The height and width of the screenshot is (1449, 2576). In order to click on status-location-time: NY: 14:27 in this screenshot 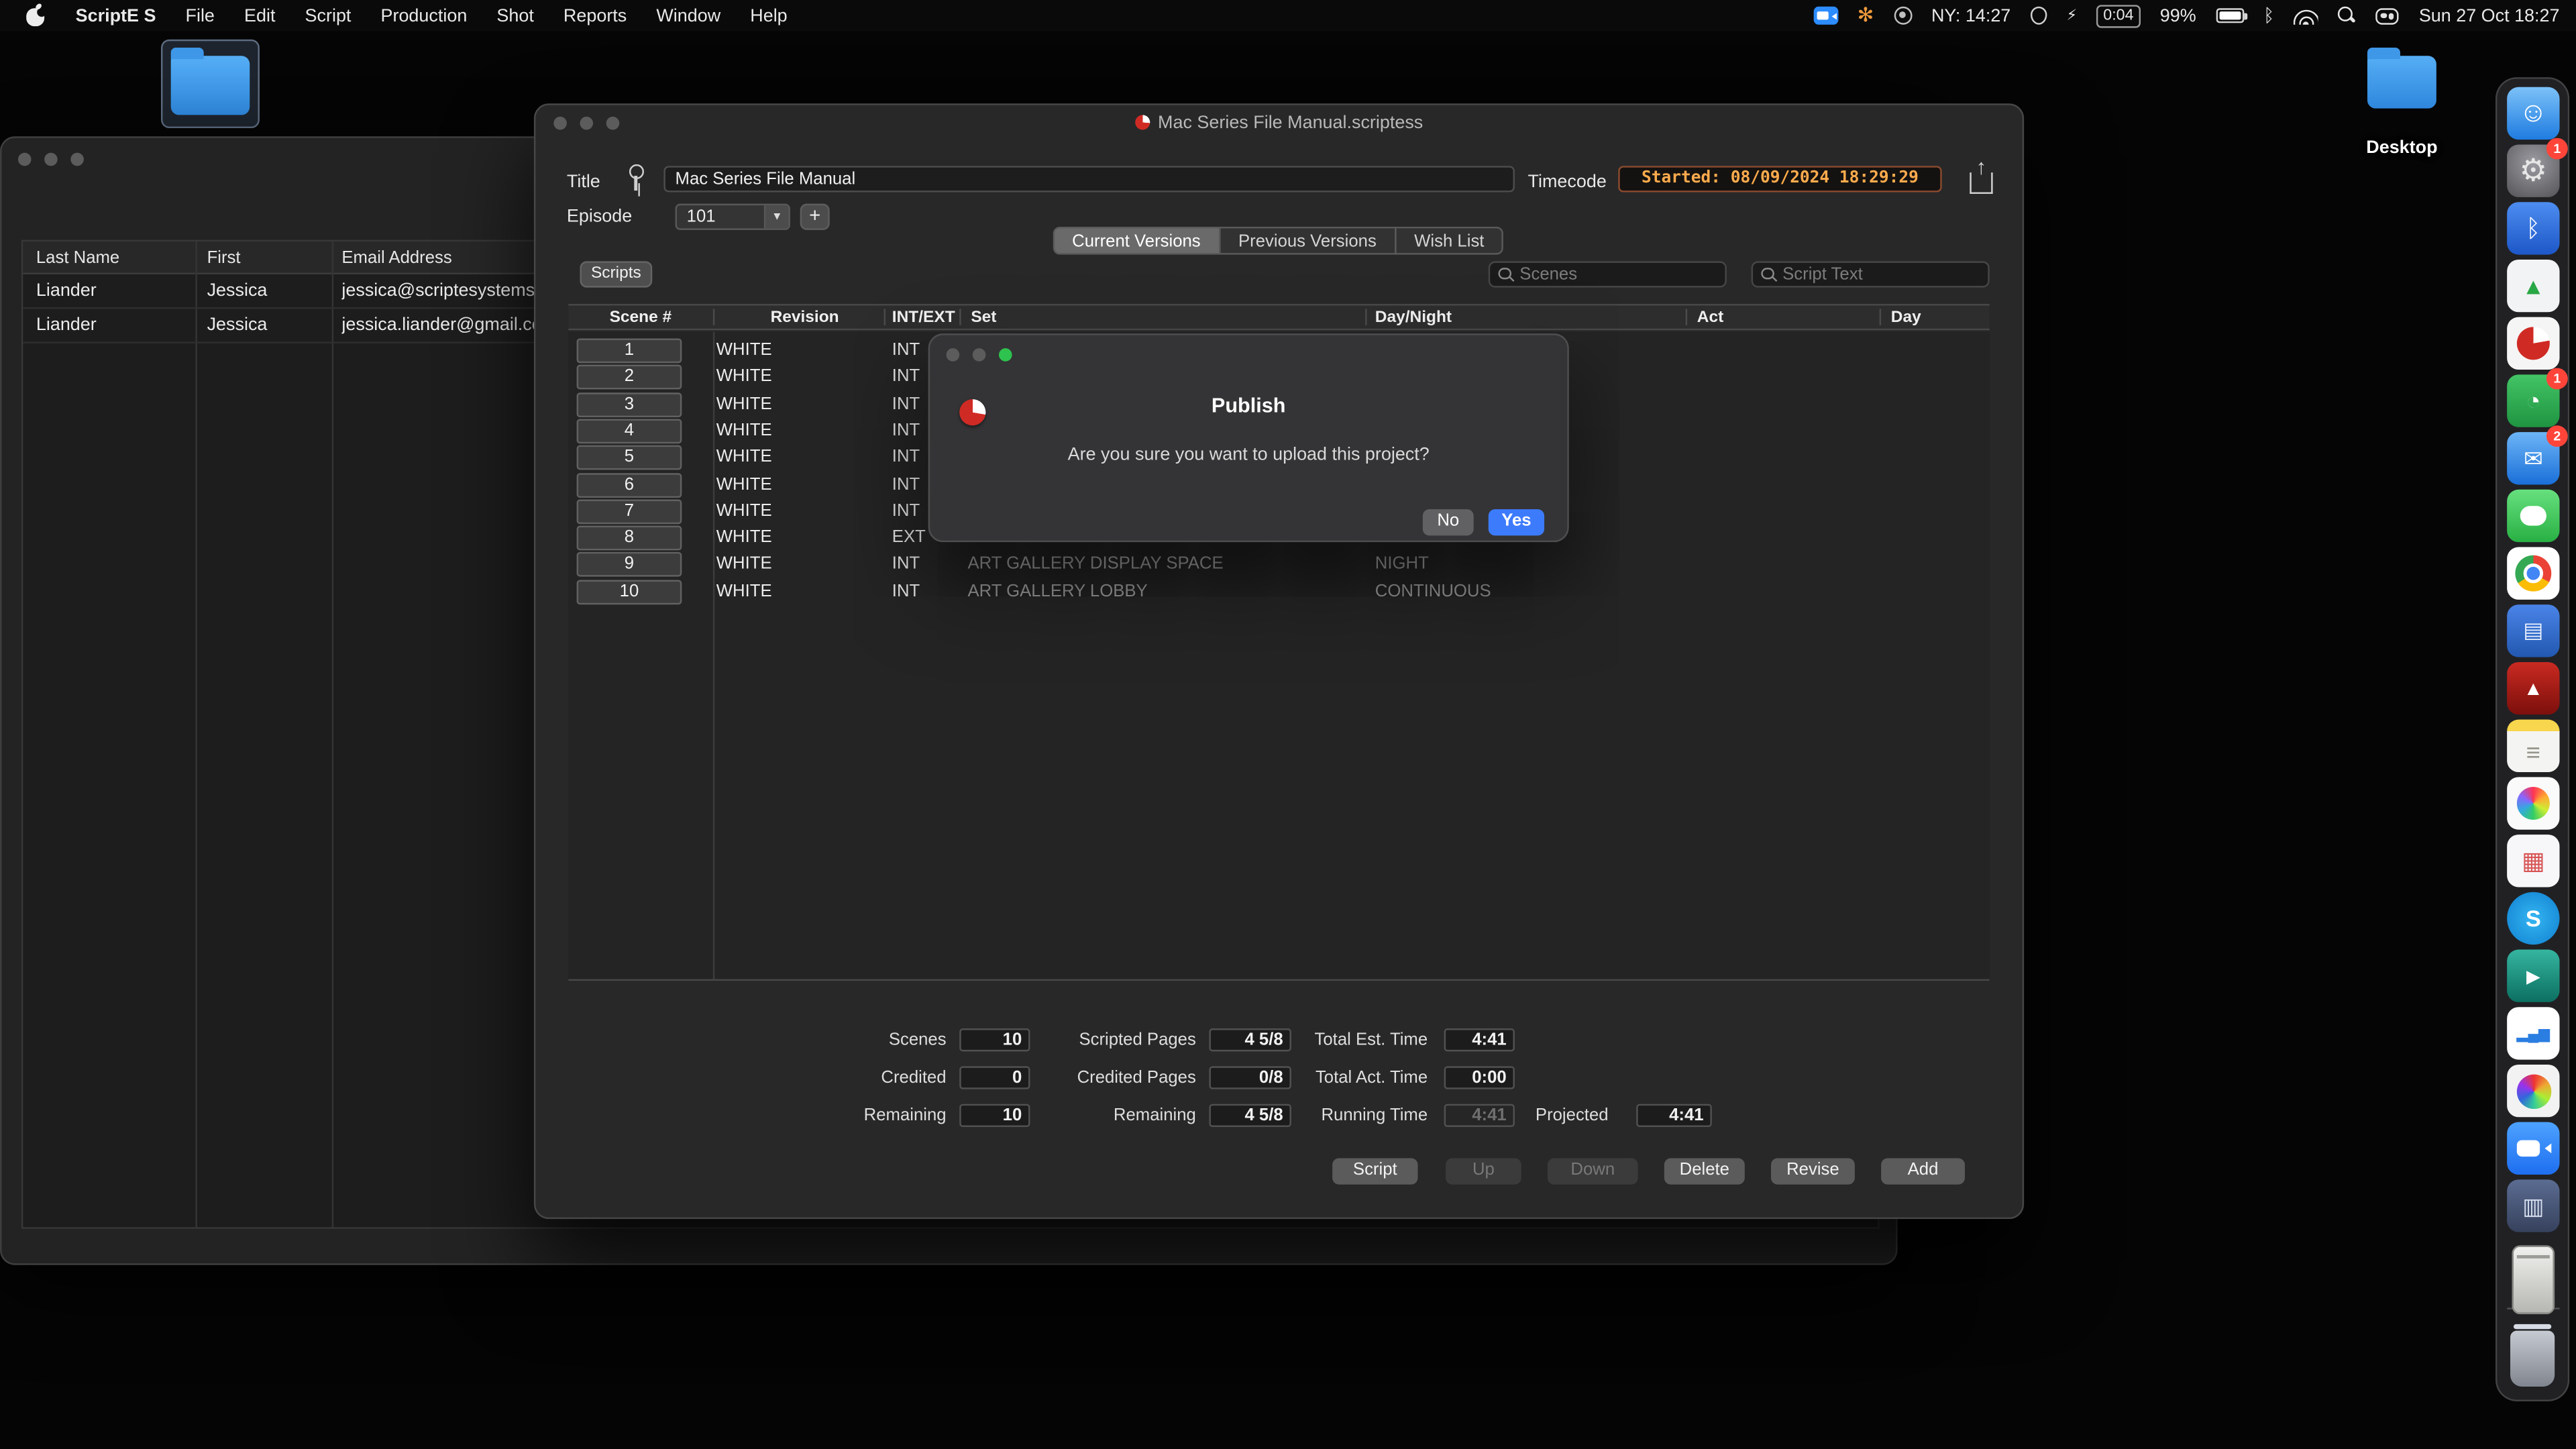, I will do `click(1970, 15)`.